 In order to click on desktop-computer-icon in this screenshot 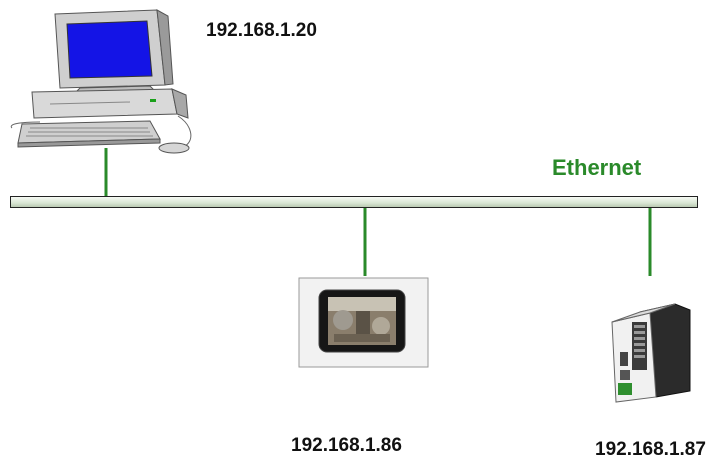, I will do `click(101, 81)`.